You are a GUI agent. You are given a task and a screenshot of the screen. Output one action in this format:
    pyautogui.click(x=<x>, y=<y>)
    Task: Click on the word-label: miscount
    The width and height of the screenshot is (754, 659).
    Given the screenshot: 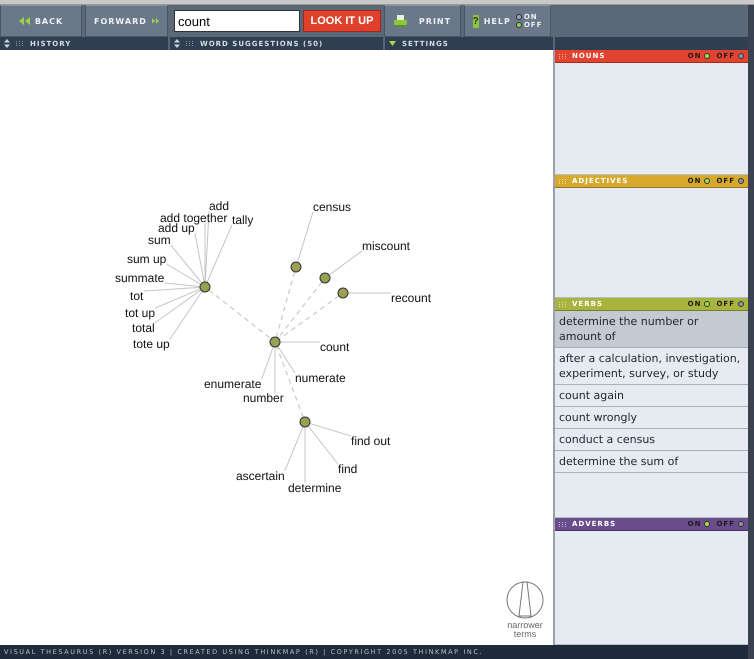 What is the action you would take?
    pyautogui.click(x=386, y=246)
    